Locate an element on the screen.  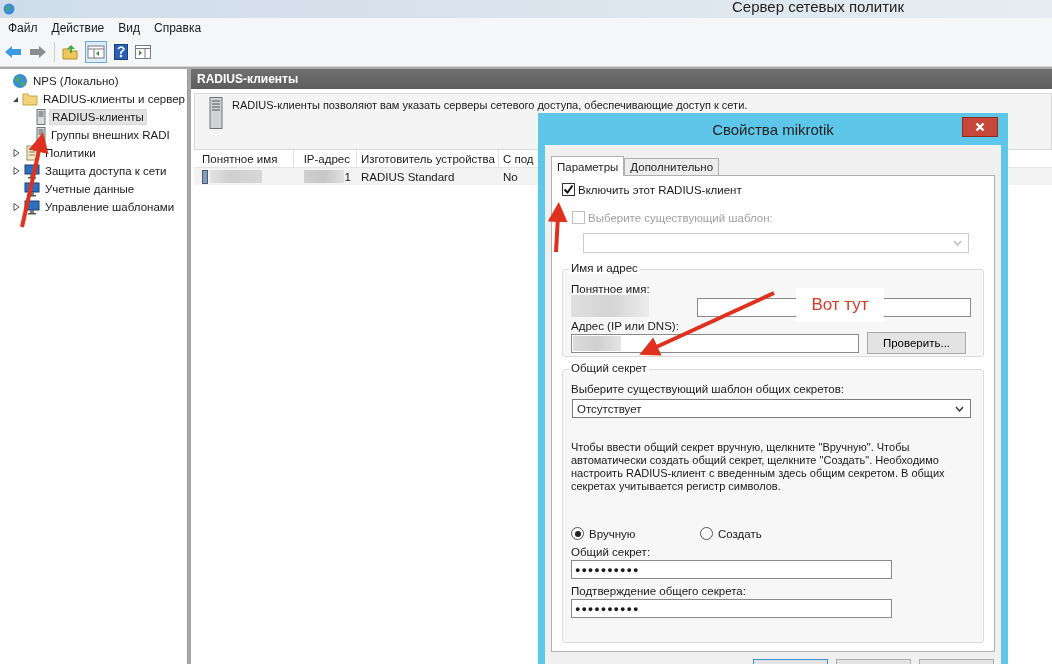
forward-icon is located at coordinates (38, 52).